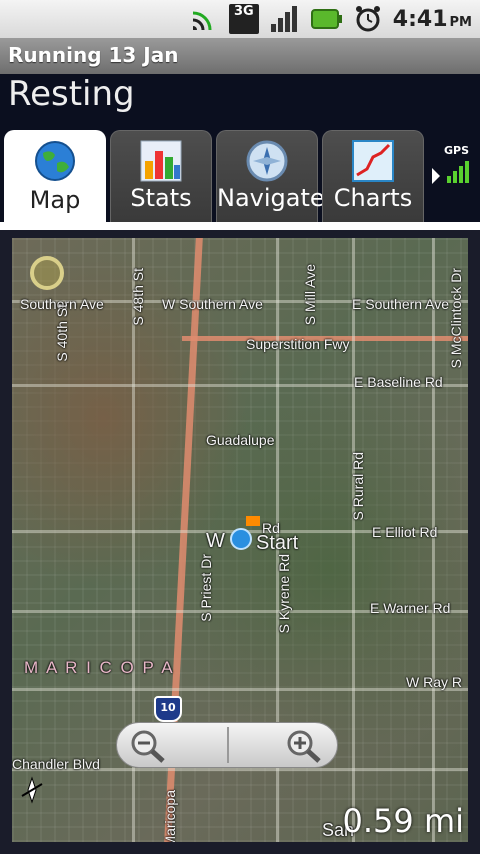 The width and height of the screenshot is (480, 854). Describe the element at coordinates (243, 11) in the screenshot. I see `network-type: 3G` at that location.